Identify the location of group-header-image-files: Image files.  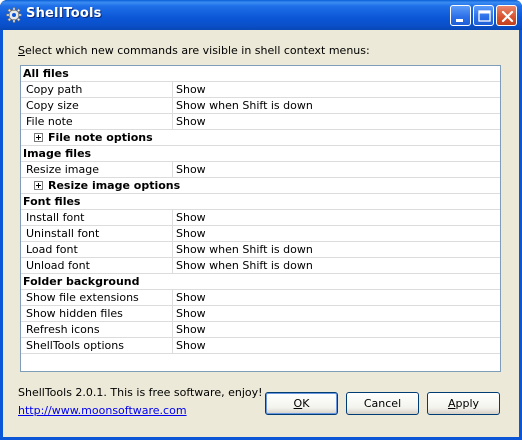
(260, 154).